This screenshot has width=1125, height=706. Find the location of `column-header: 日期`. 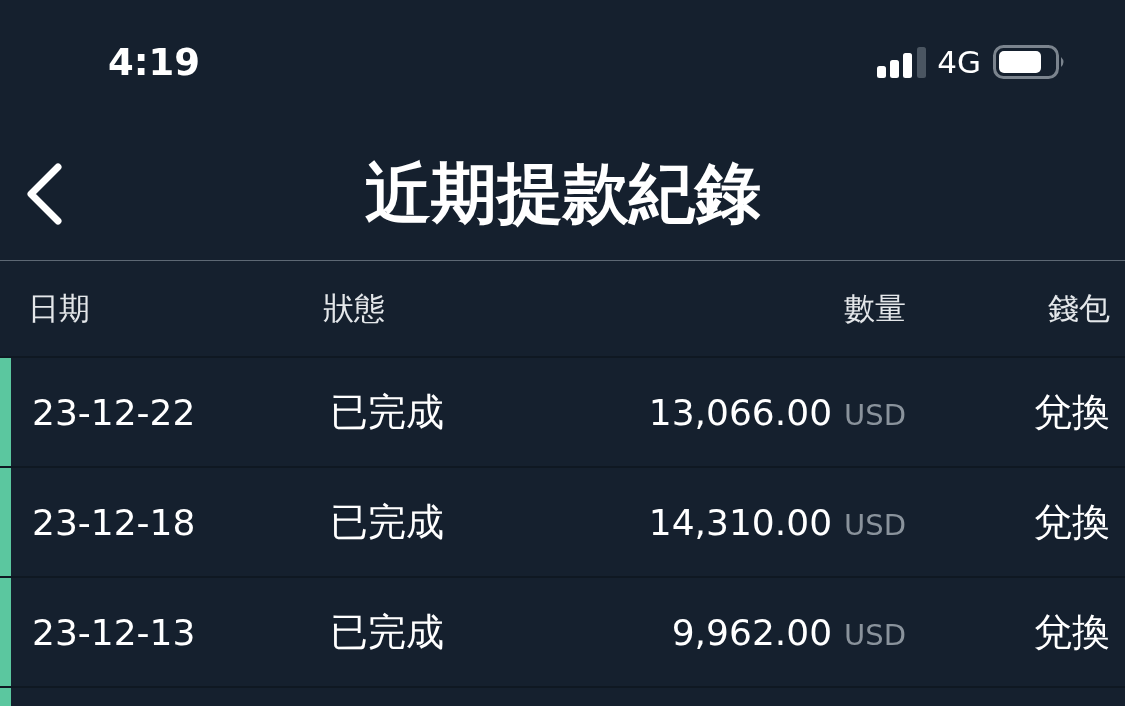

column-header: 日期 is located at coordinates (59, 307).